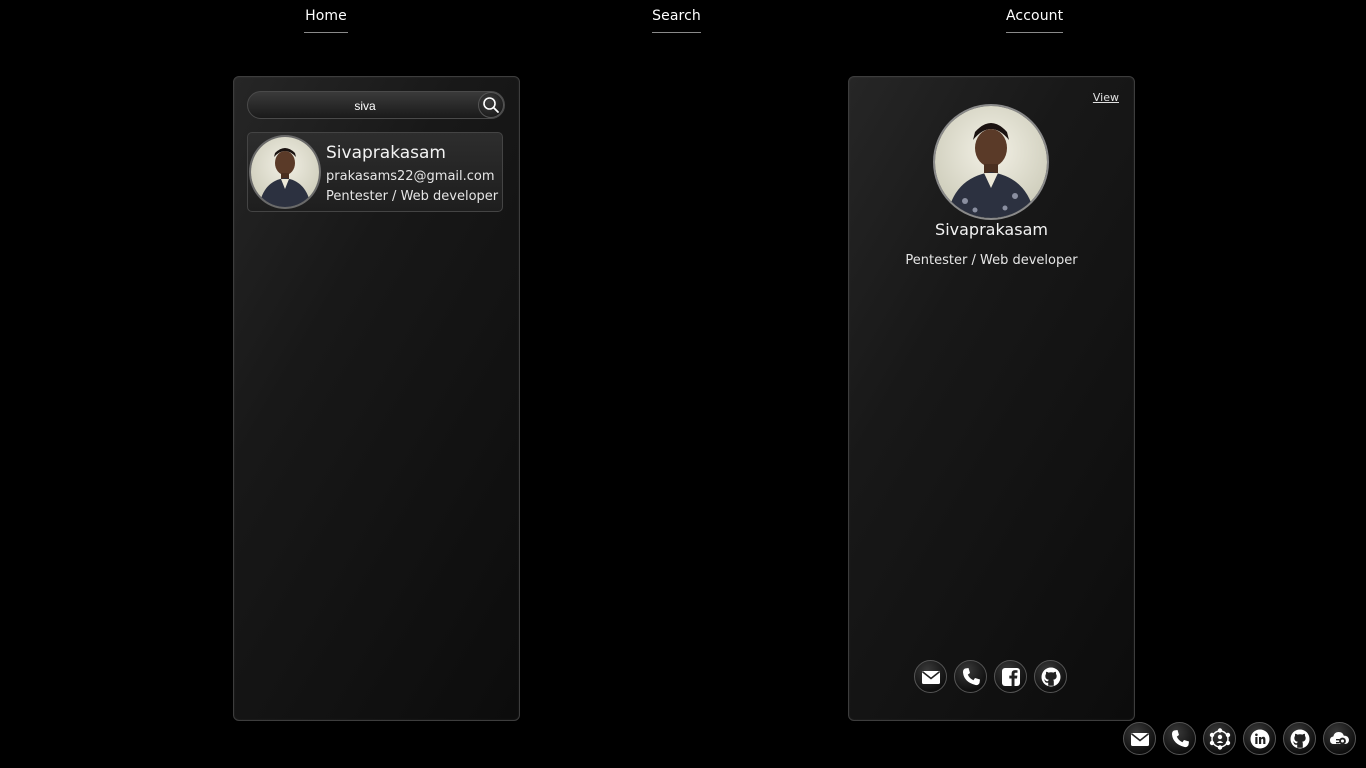  What do you see at coordinates (1239, 738) in the screenshot?
I see `footer-social-links` at bounding box center [1239, 738].